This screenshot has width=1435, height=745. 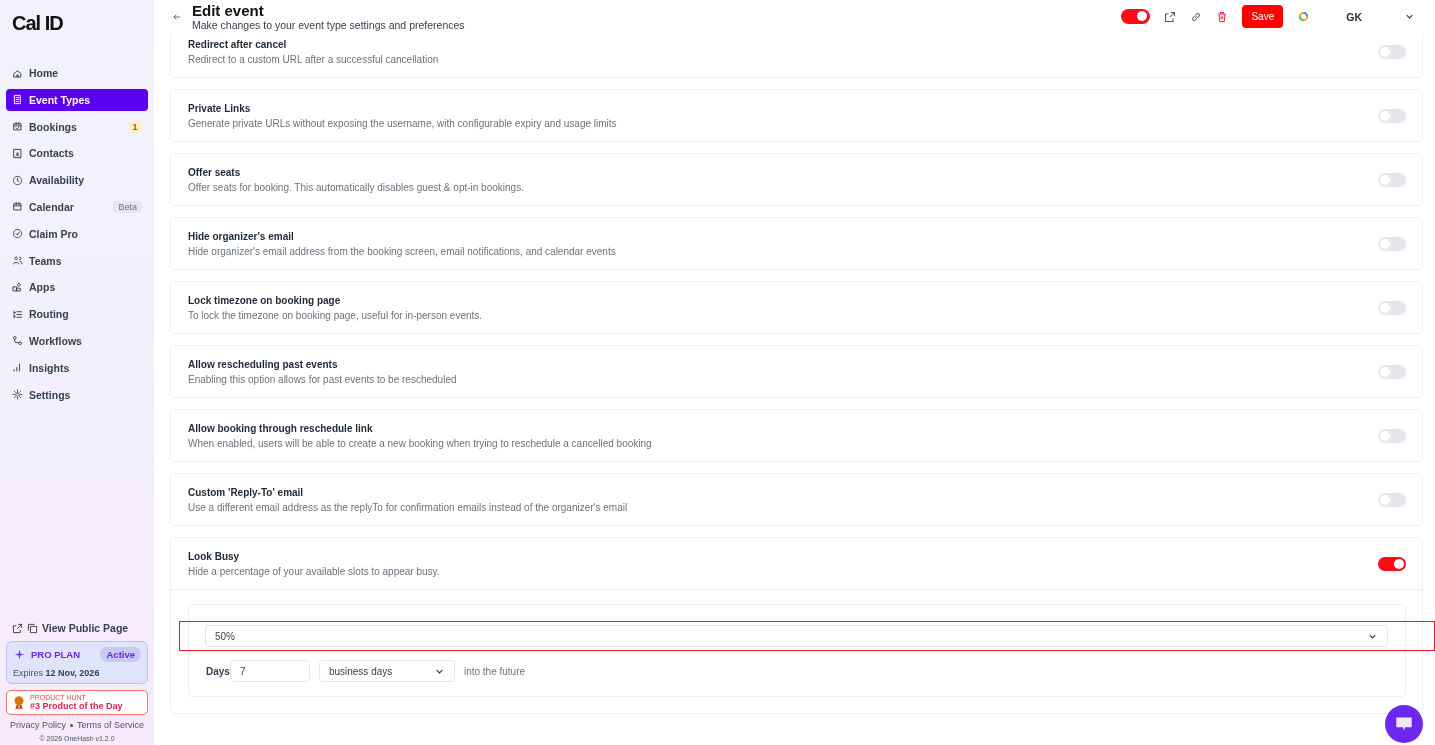 I want to click on nav-item: Apps, so click(x=77, y=287).